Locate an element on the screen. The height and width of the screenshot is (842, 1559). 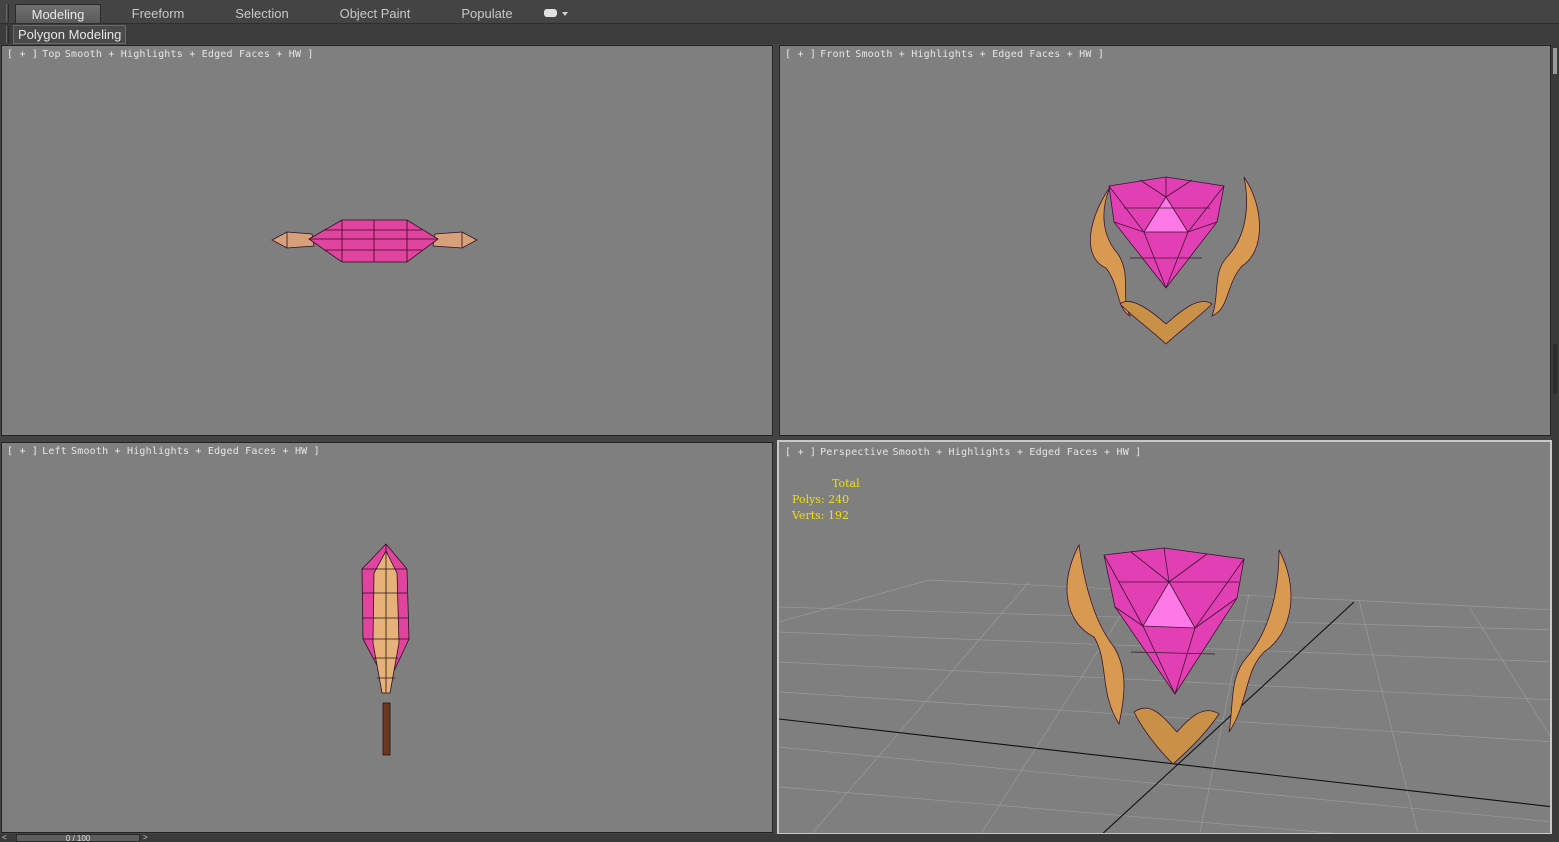
time-next-button: > is located at coordinates (149, 838).